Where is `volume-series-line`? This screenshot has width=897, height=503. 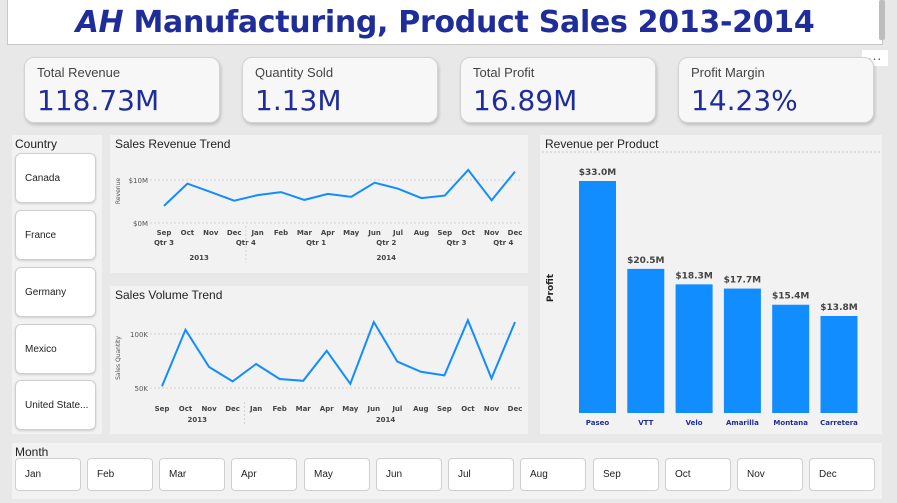 volume-series-line is located at coordinates (338, 352).